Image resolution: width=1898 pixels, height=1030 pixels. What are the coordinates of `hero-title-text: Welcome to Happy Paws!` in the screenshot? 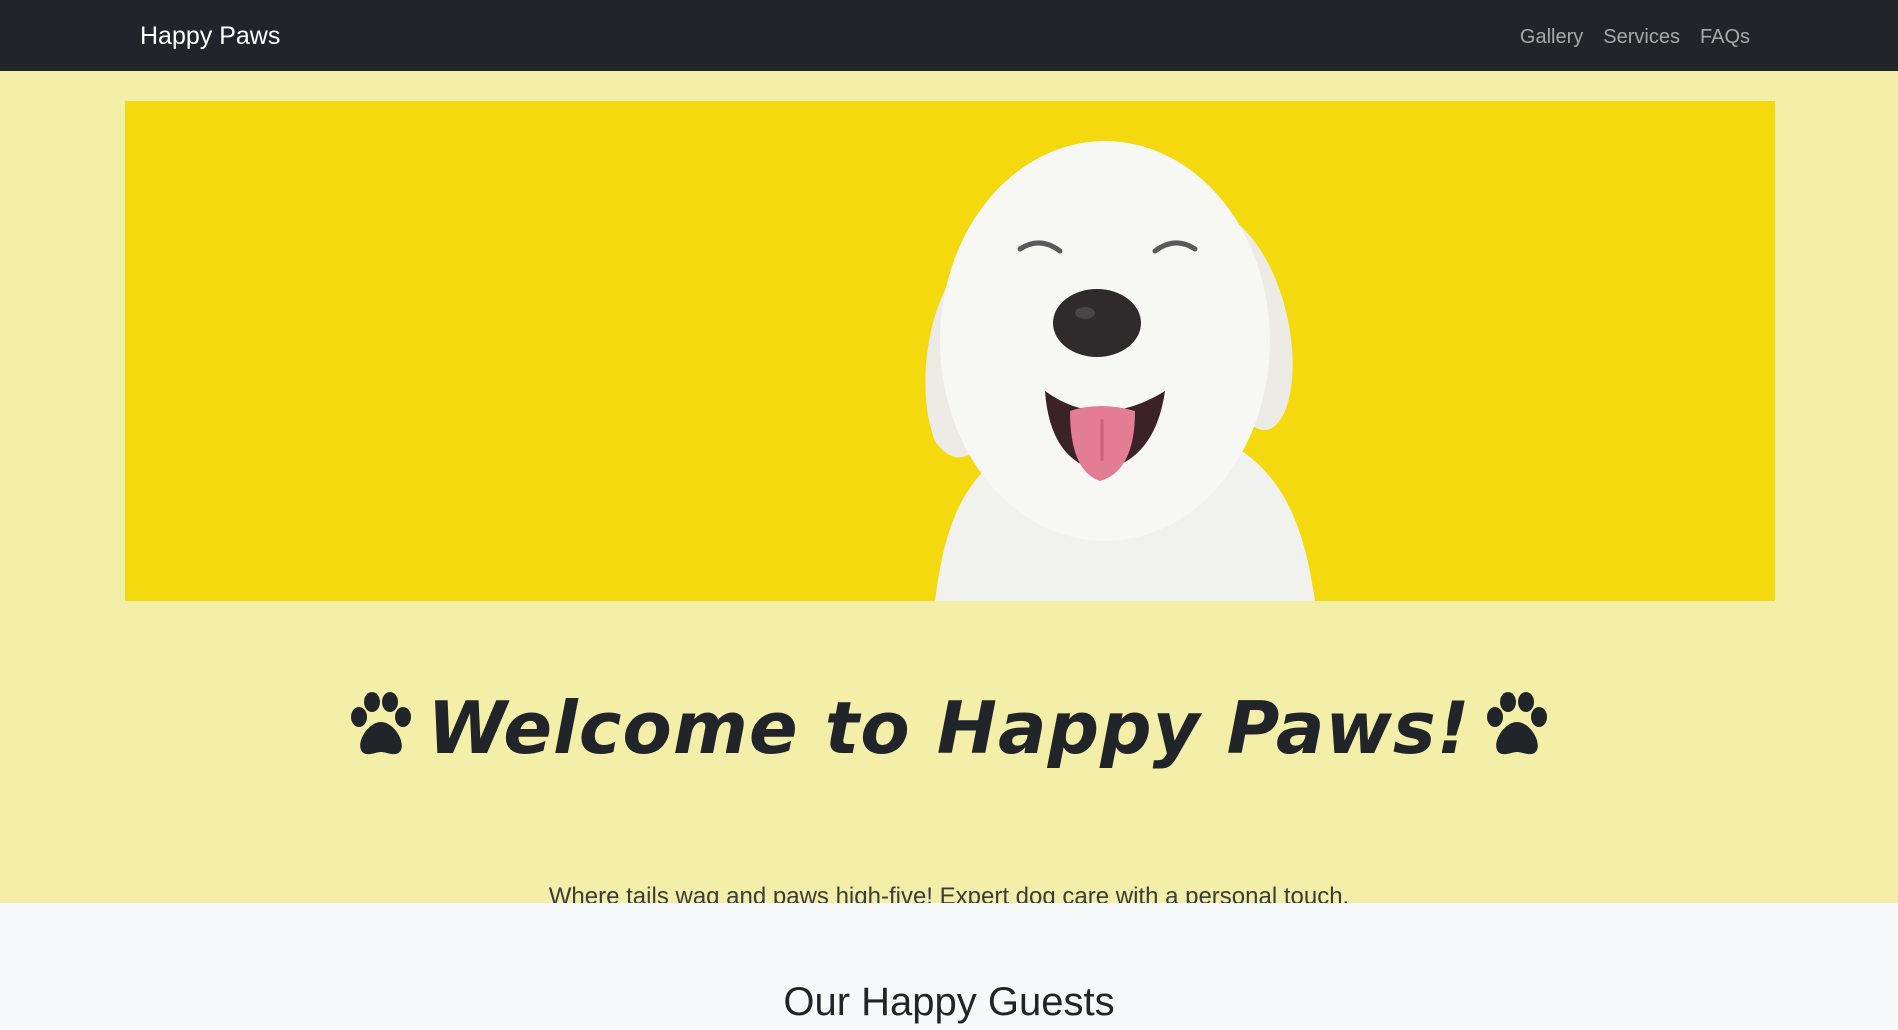 It's located at (949, 728).